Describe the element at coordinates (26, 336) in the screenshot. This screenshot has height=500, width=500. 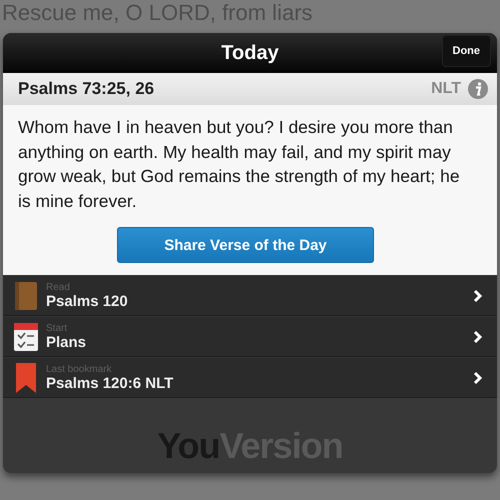
I see `calendar-icon` at that location.